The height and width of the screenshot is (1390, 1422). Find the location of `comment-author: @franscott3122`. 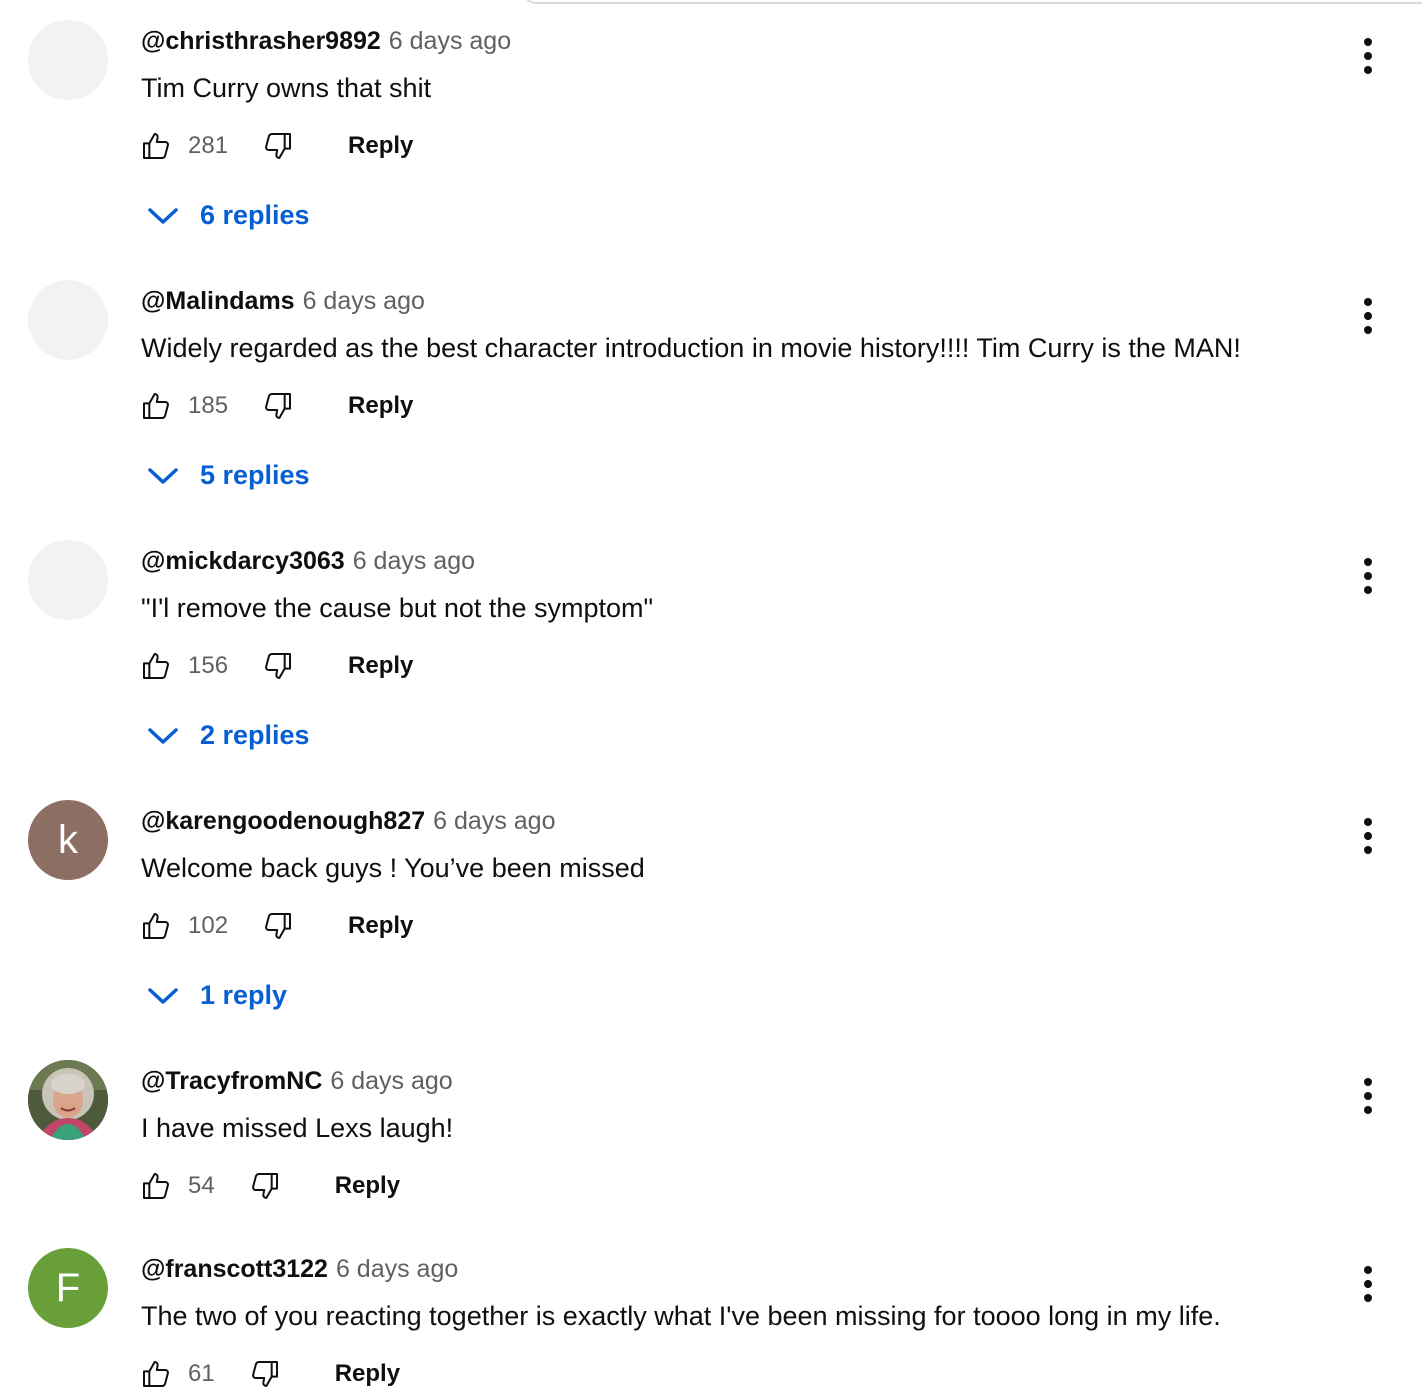

comment-author: @franscott3122 is located at coordinates (234, 1269).